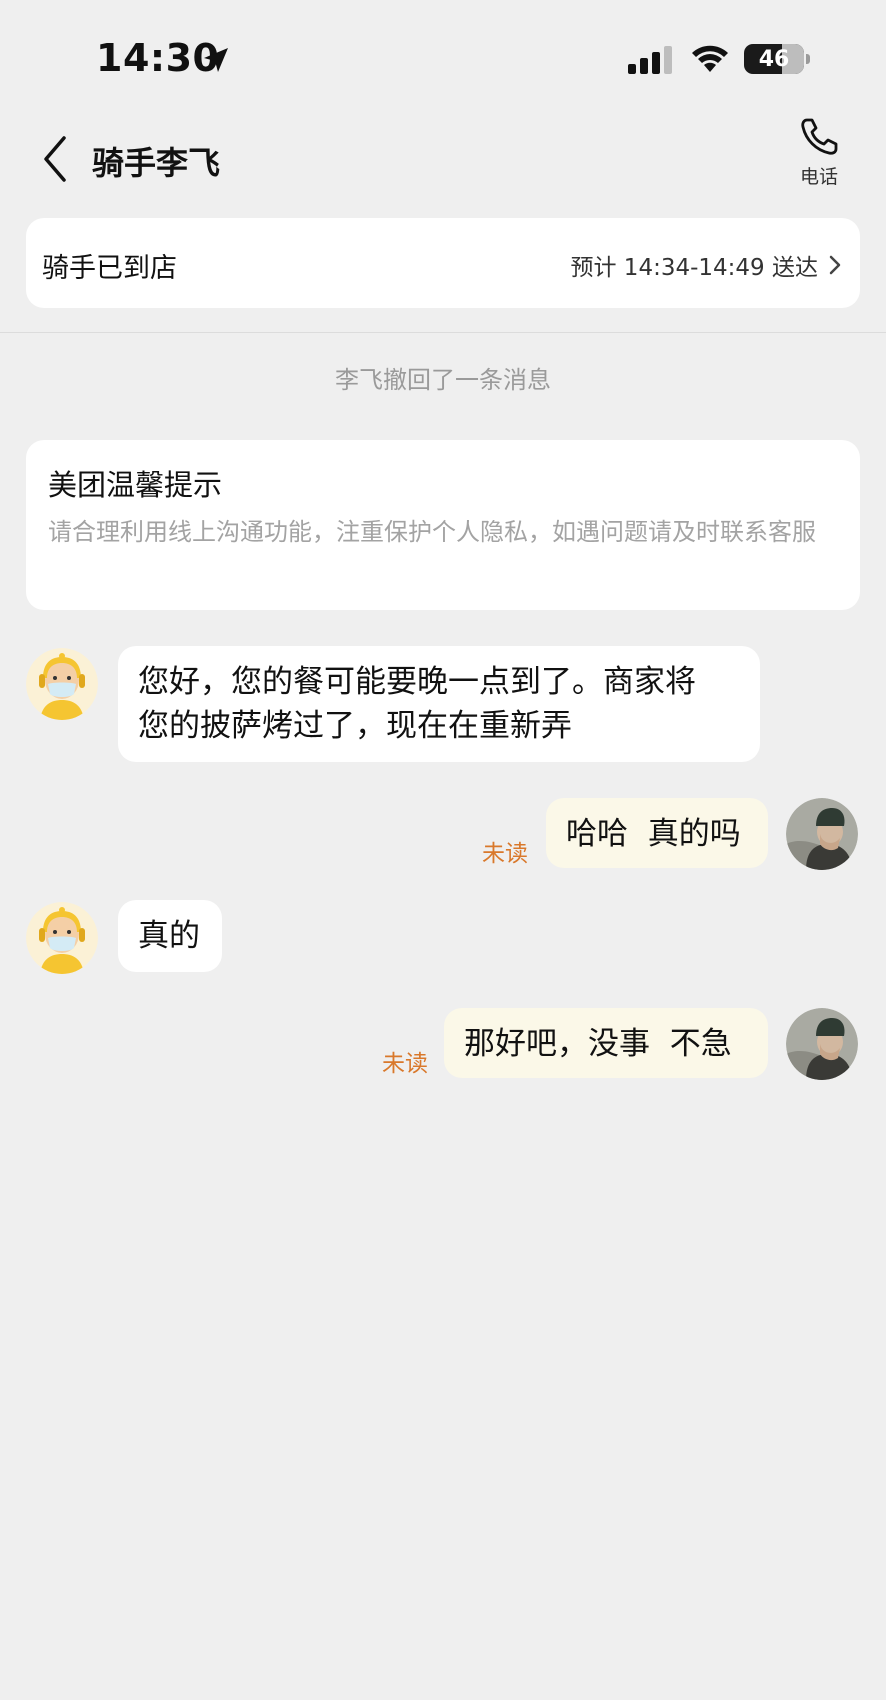 This screenshot has height=1700, width=886. I want to click on phone-button: 电话, so click(819, 159).